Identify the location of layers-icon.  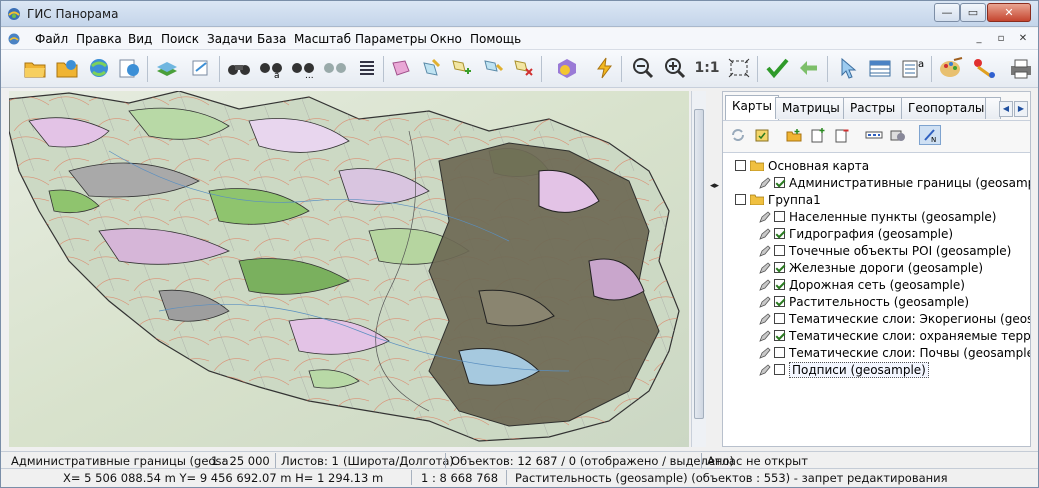
(167, 68).